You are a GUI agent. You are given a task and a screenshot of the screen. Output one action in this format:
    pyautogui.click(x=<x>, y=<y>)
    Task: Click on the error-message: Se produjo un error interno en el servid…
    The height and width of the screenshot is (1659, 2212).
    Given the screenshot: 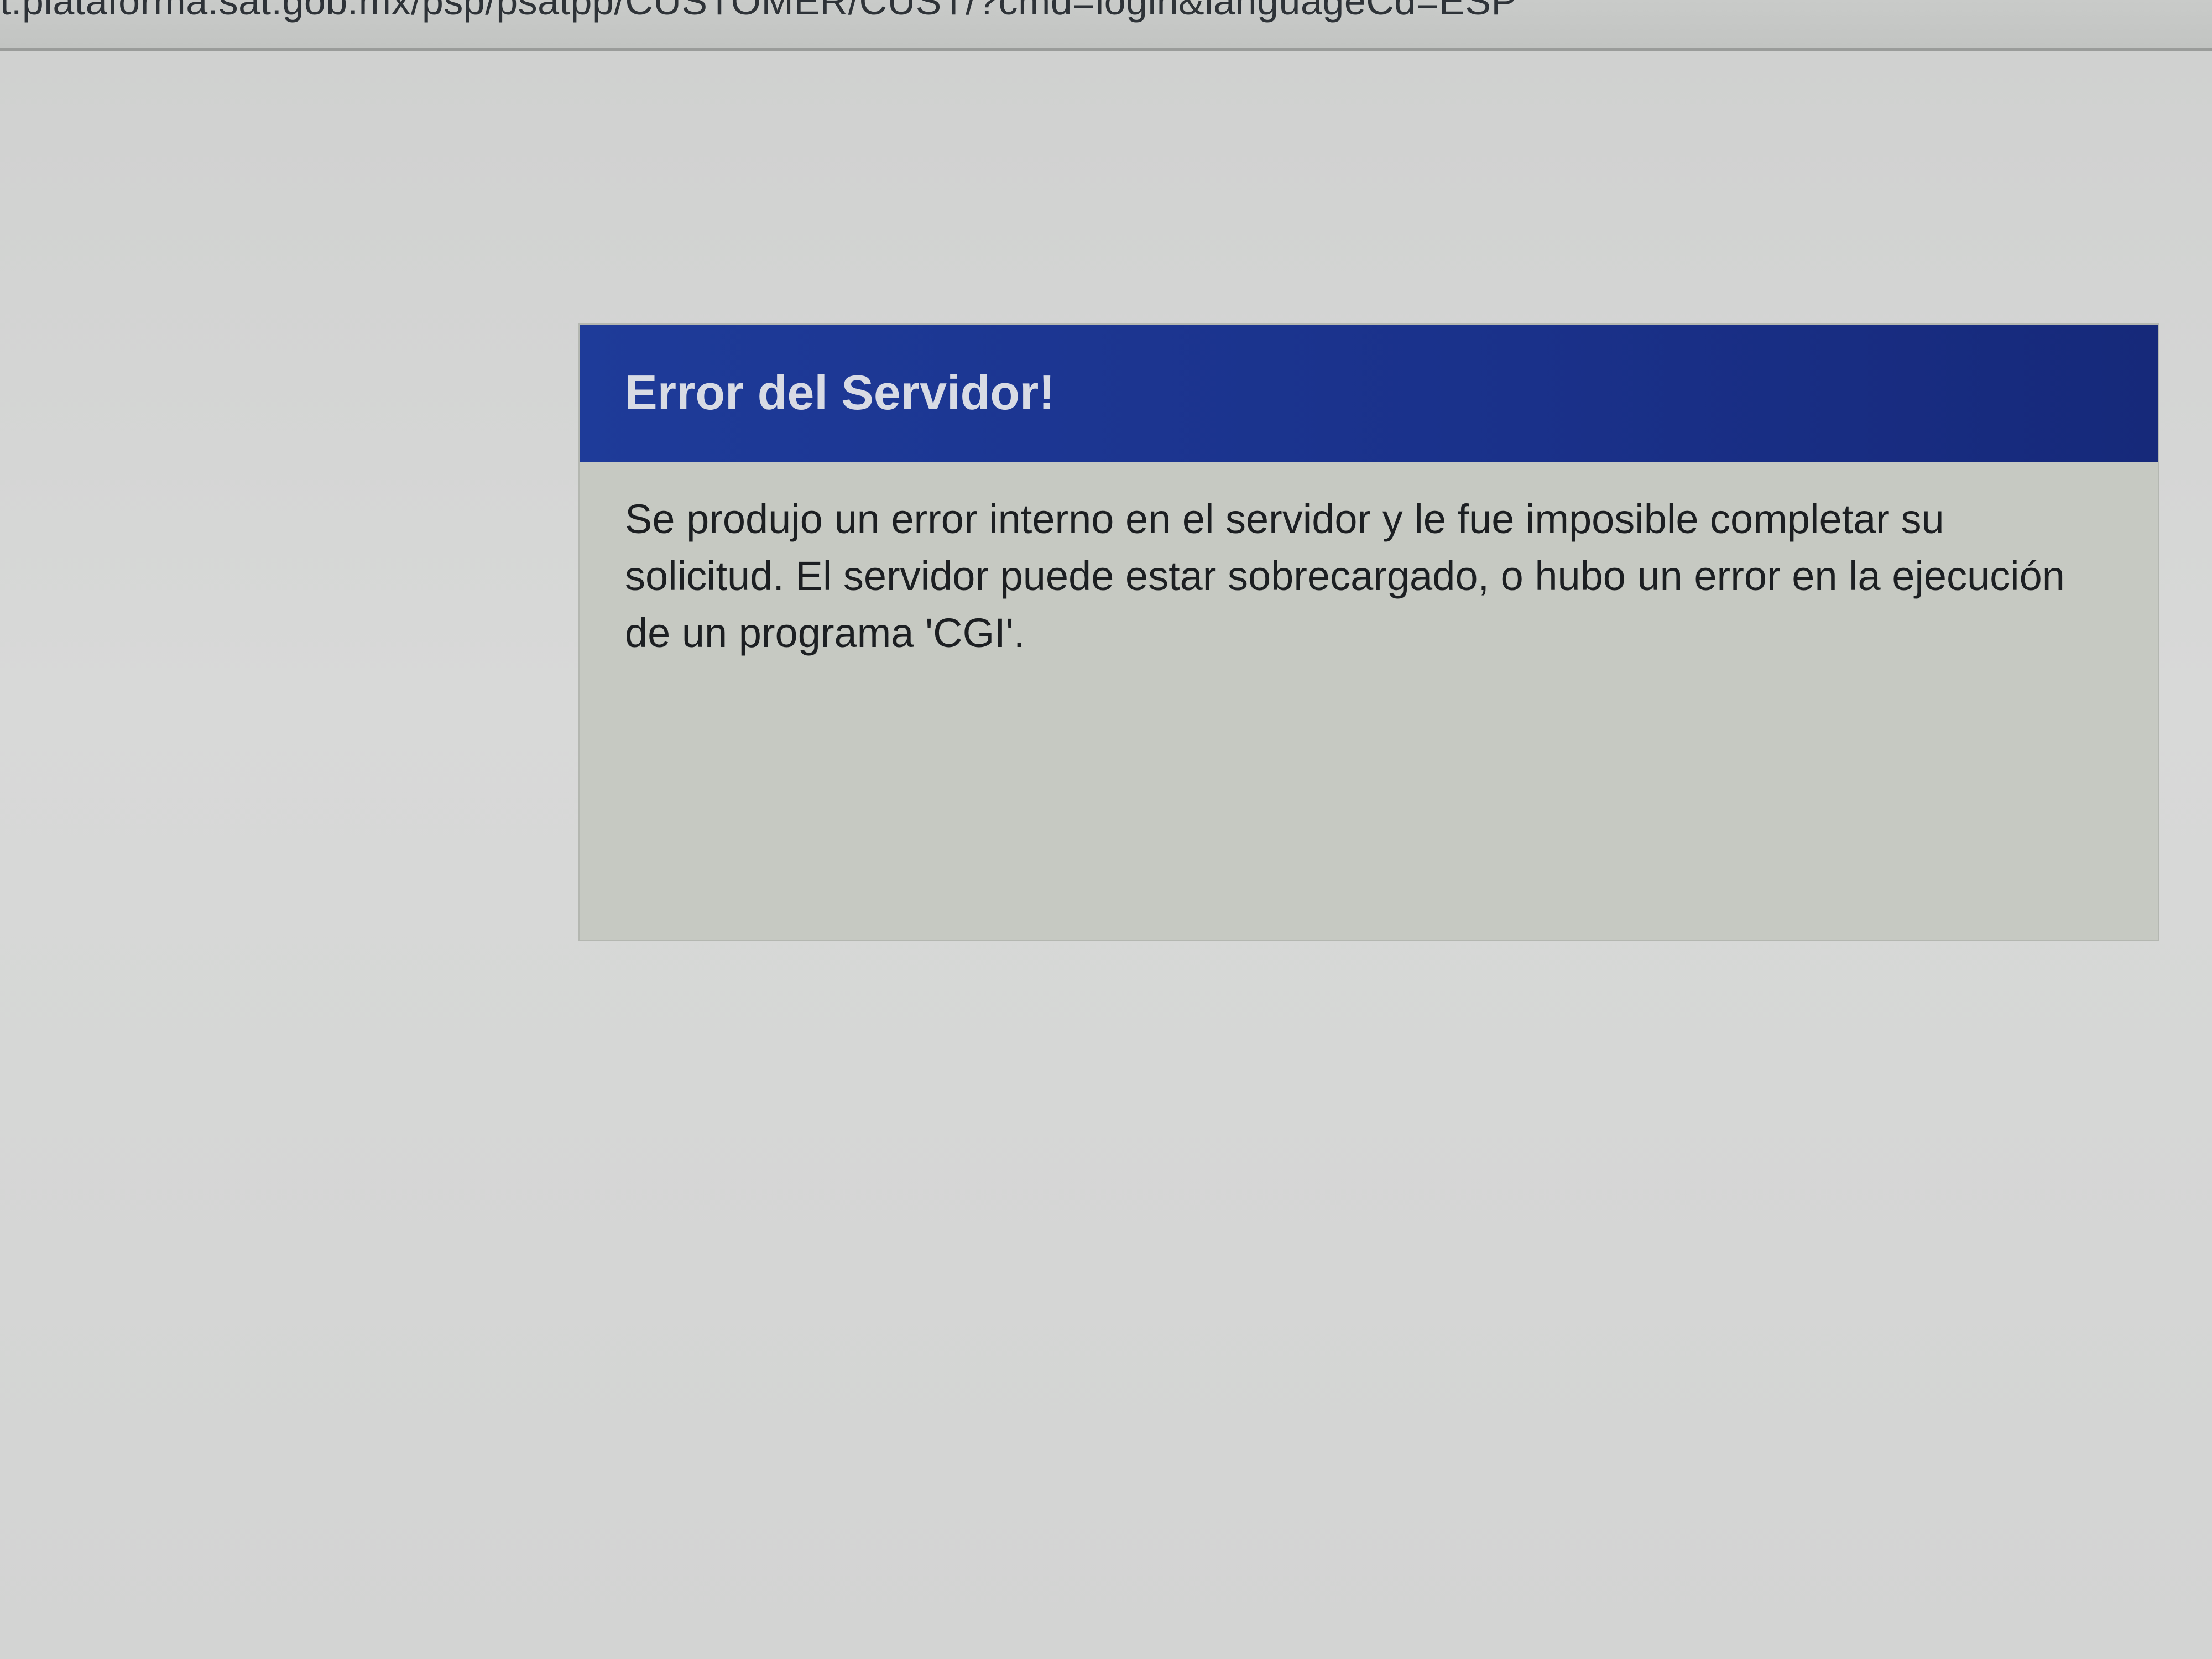 What is the action you would take?
    pyautogui.click(x=1345, y=576)
    